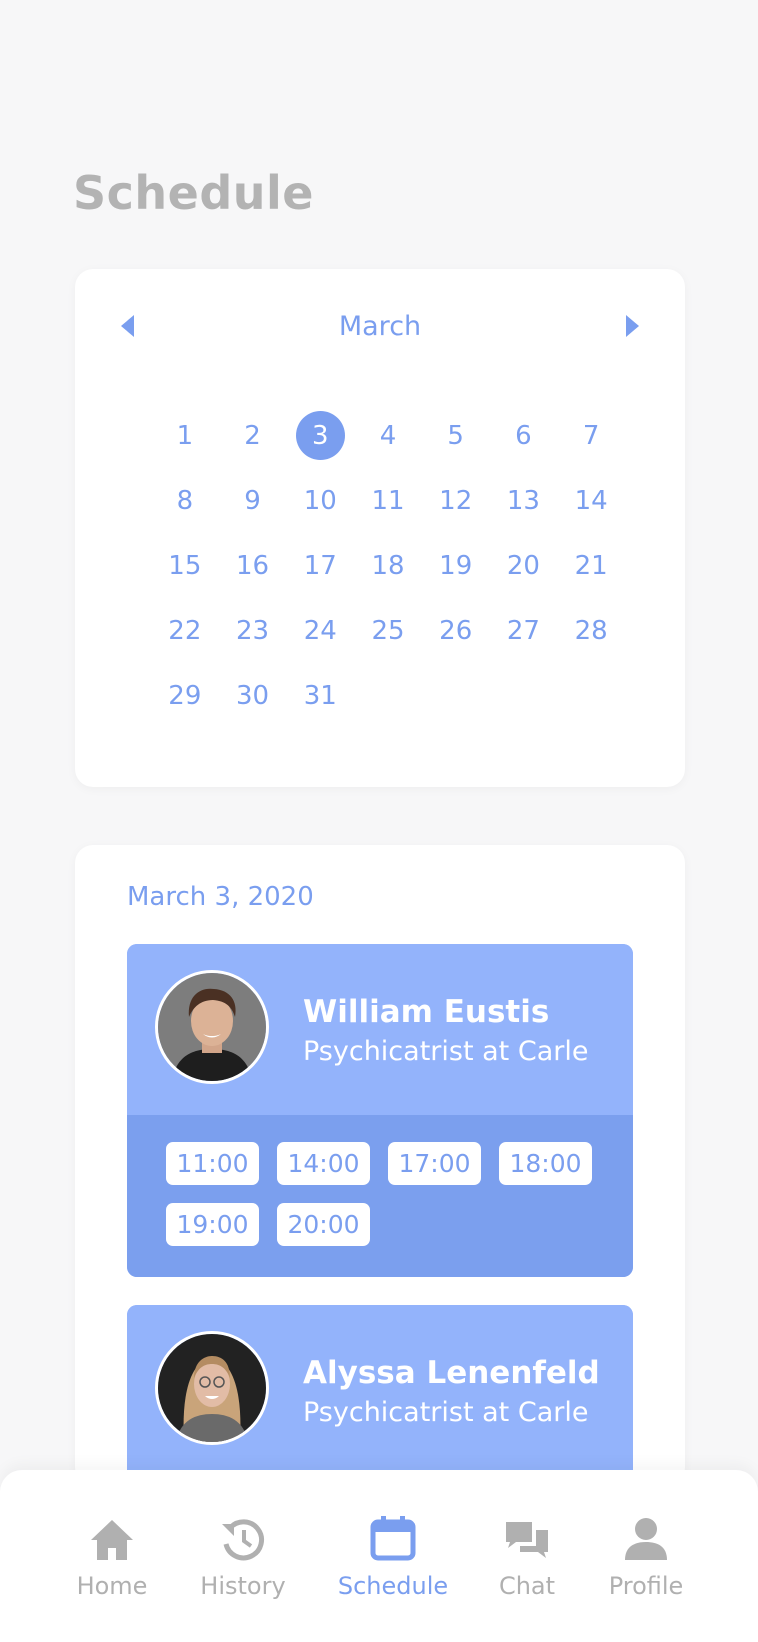  I want to click on calendar-day: 28, so click(591, 630).